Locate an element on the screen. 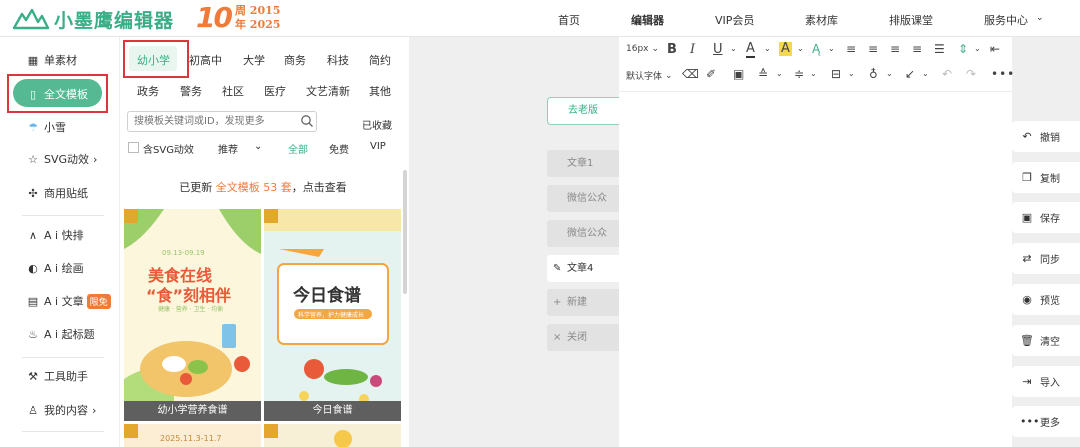 Image resolution: width=1080 pixels, height=447 pixels. nav-materials: 素材库 is located at coordinates (821, 20).